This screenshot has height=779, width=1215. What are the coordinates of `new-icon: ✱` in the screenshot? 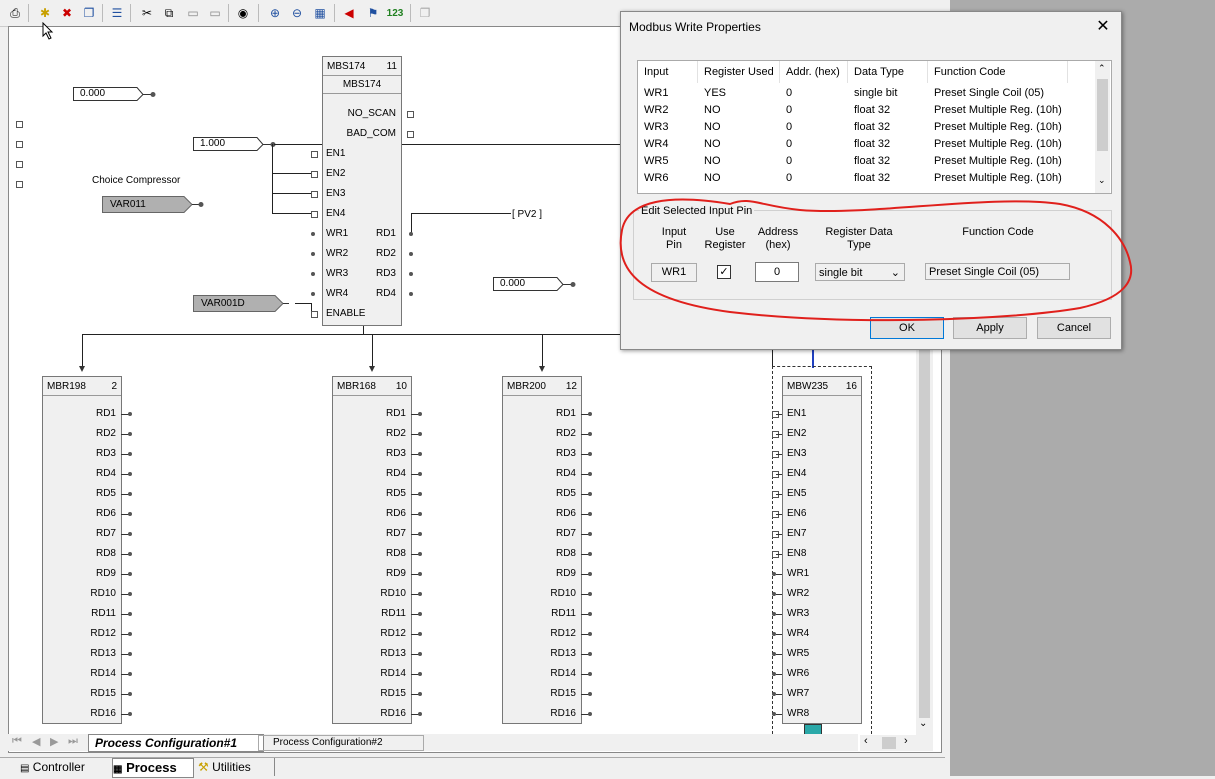 It's located at (45, 13).